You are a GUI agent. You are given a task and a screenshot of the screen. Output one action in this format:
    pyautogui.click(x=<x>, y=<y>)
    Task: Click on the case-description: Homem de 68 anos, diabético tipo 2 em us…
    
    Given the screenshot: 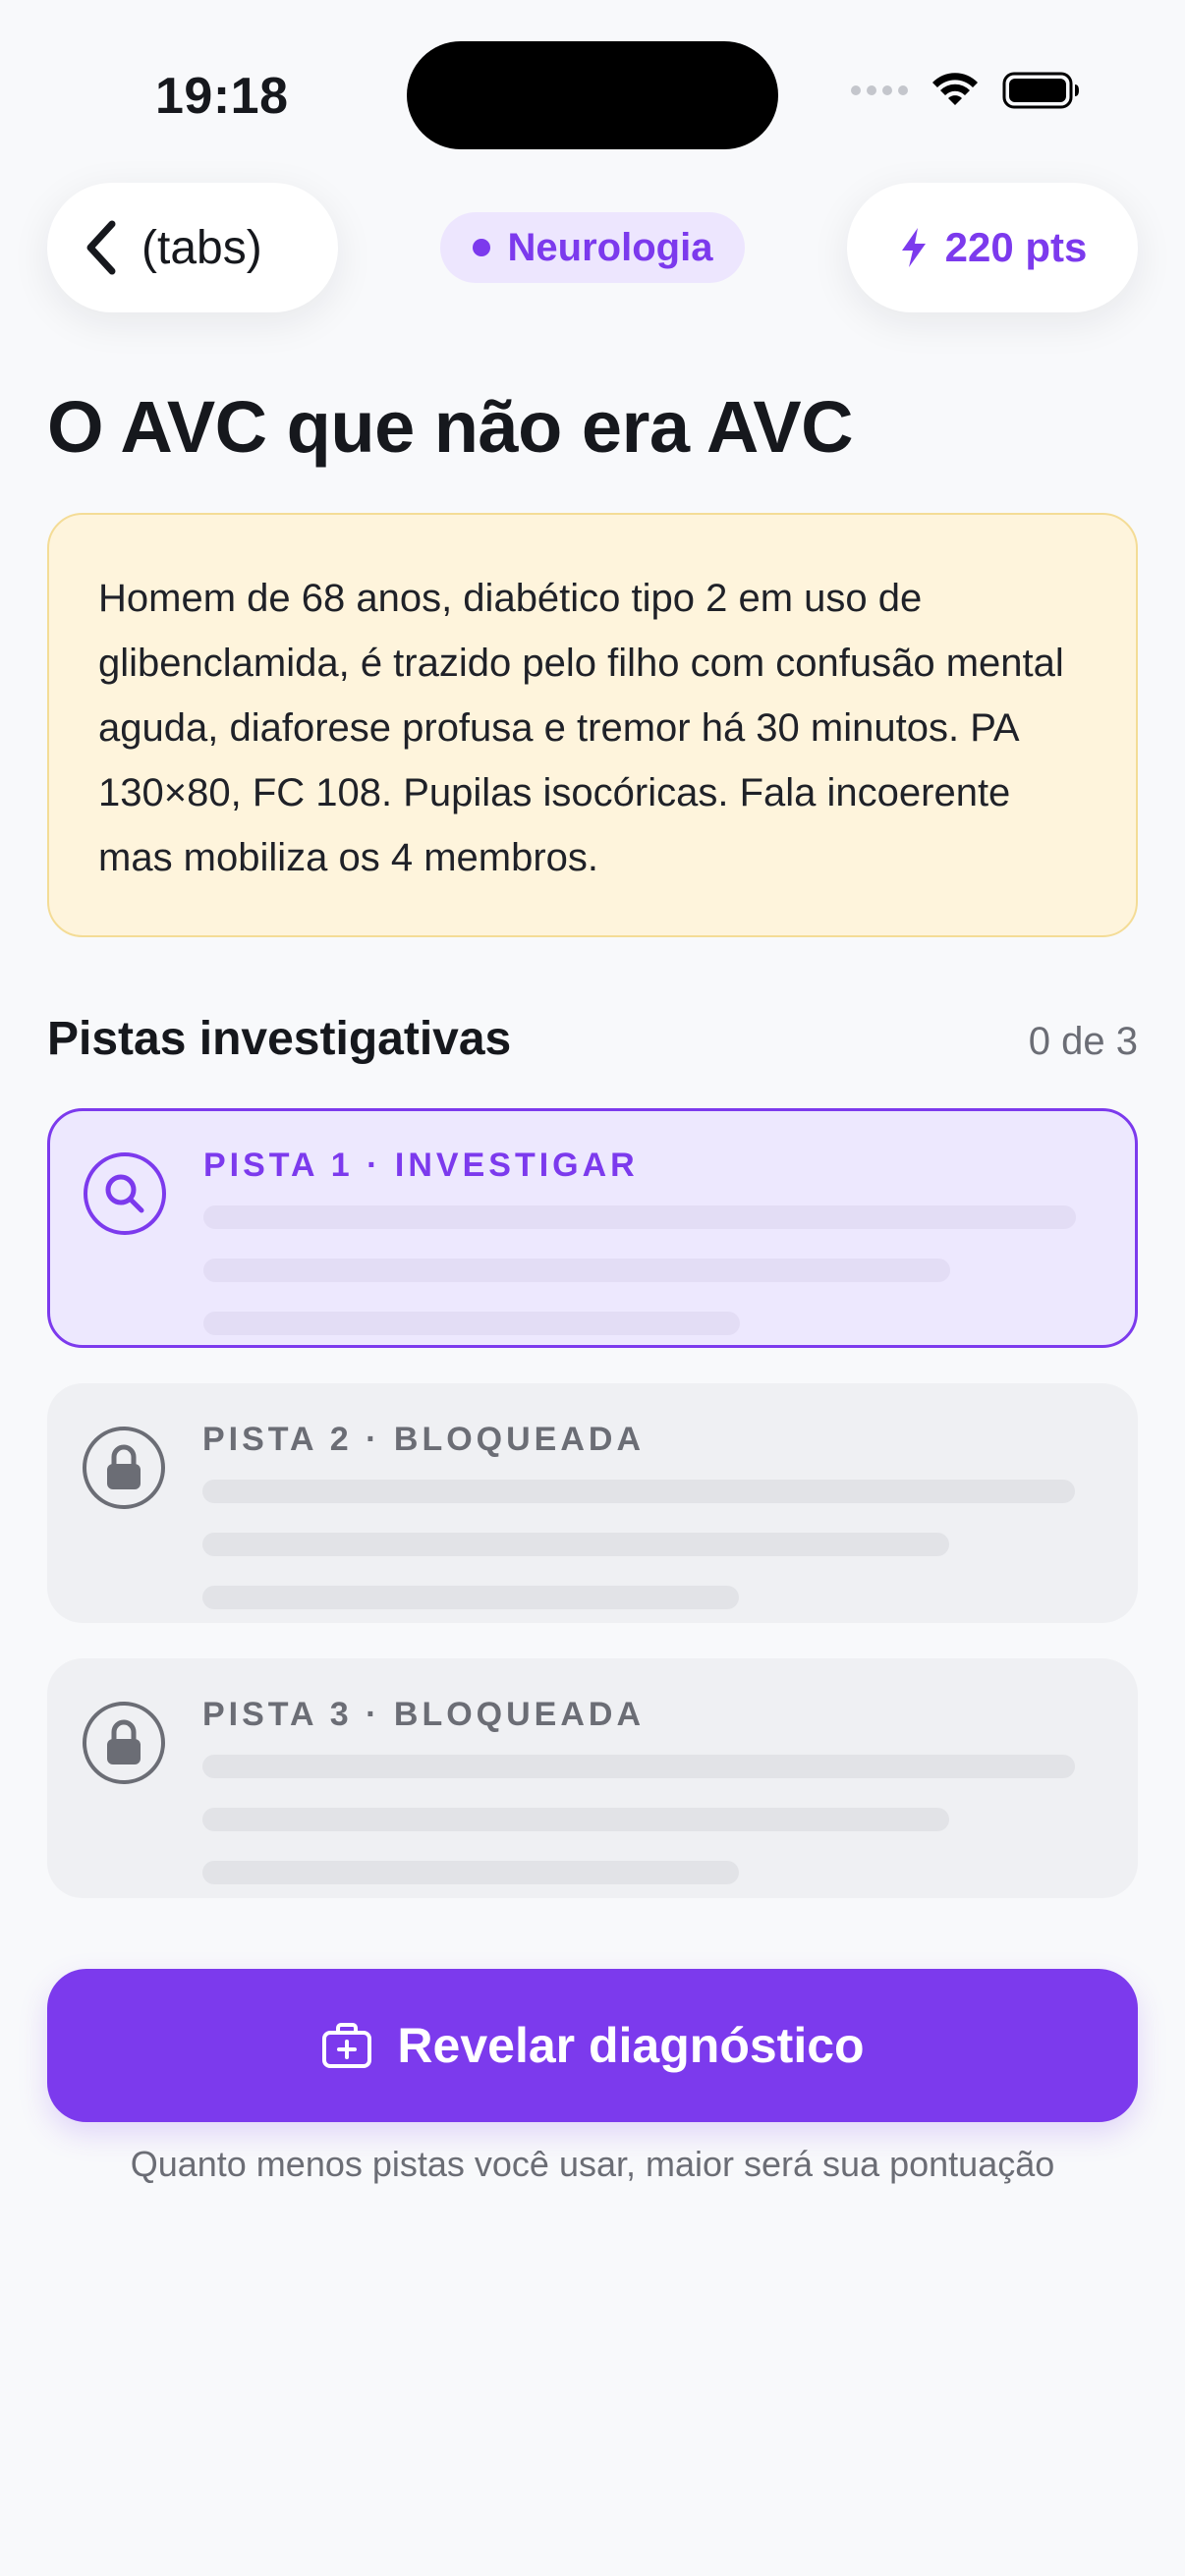 What is the action you would take?
    pyautogui.click(x=581, y=728)
    